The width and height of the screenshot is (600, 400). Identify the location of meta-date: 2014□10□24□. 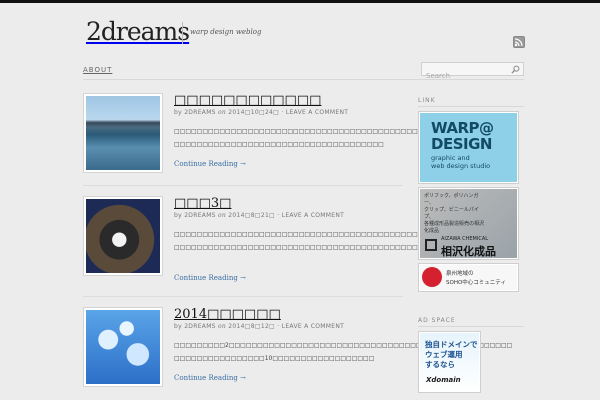
(254, 112).